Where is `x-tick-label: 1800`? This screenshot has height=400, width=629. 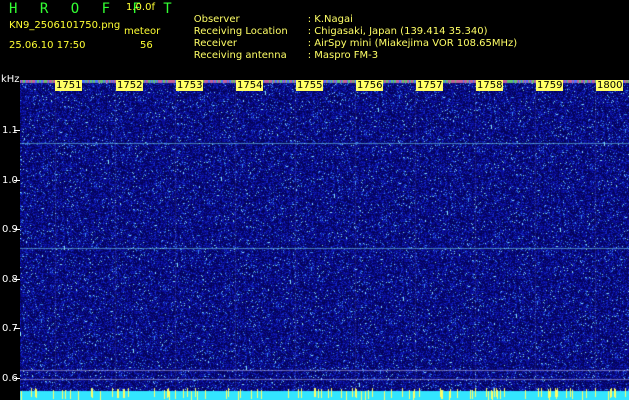
x-tick-label: 1800 is located at coordinates (610, 85).